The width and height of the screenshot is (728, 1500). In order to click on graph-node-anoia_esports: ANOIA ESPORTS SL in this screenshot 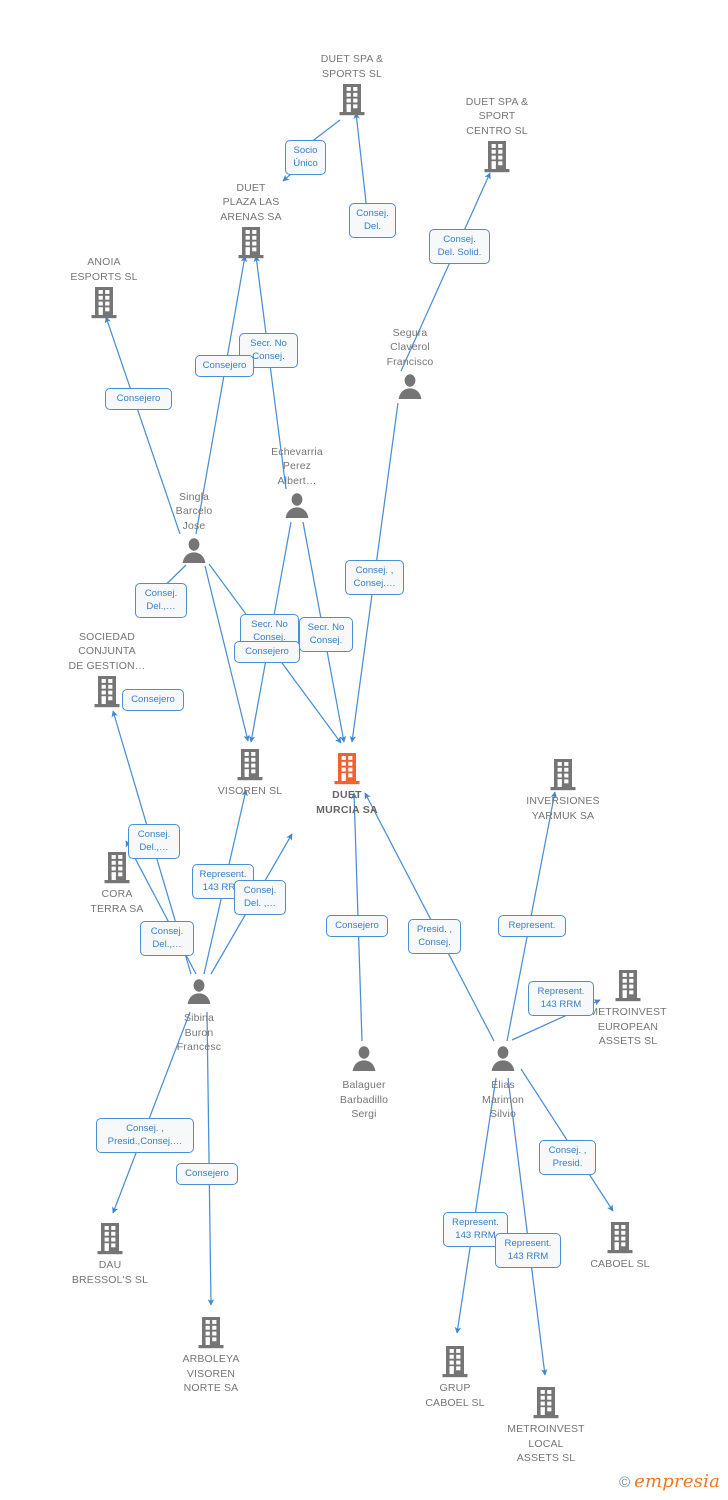, I will do `click(104, 288)`.